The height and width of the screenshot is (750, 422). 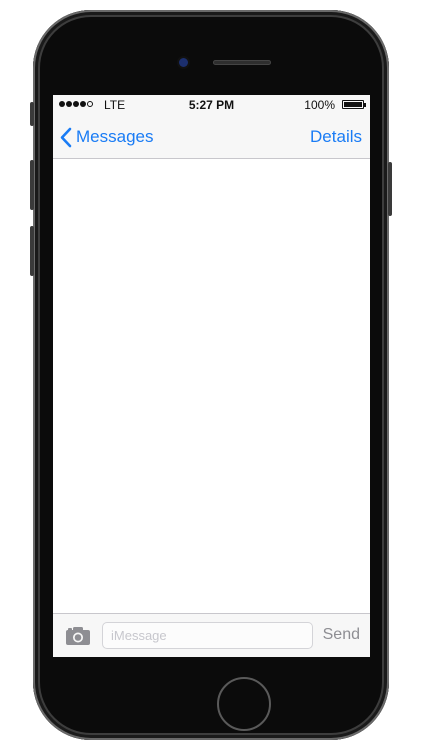 I want to click on power-button, so click(x=390, y=189).